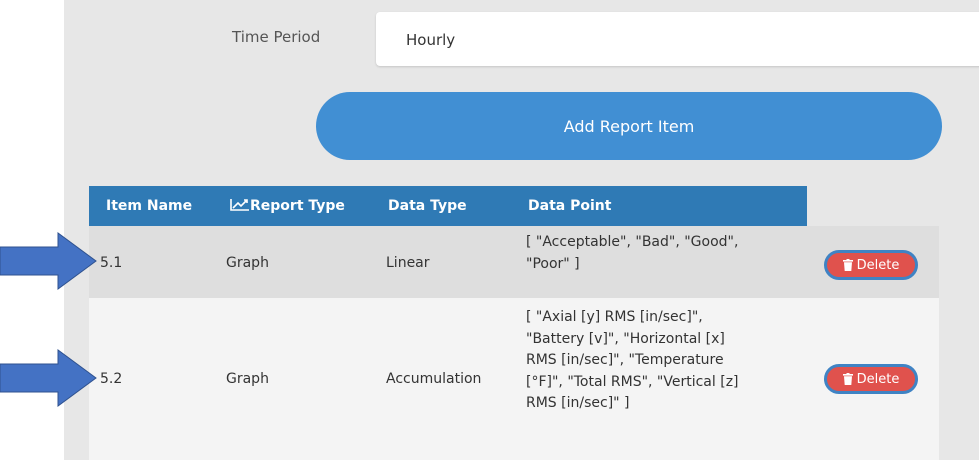 The width and height of the screenshot is (979, 460). Describe the element at coordinates (625, 338) in the screenshot. I see `data-point-line: "Battery [v]", "Horizontal [x]` at that location.